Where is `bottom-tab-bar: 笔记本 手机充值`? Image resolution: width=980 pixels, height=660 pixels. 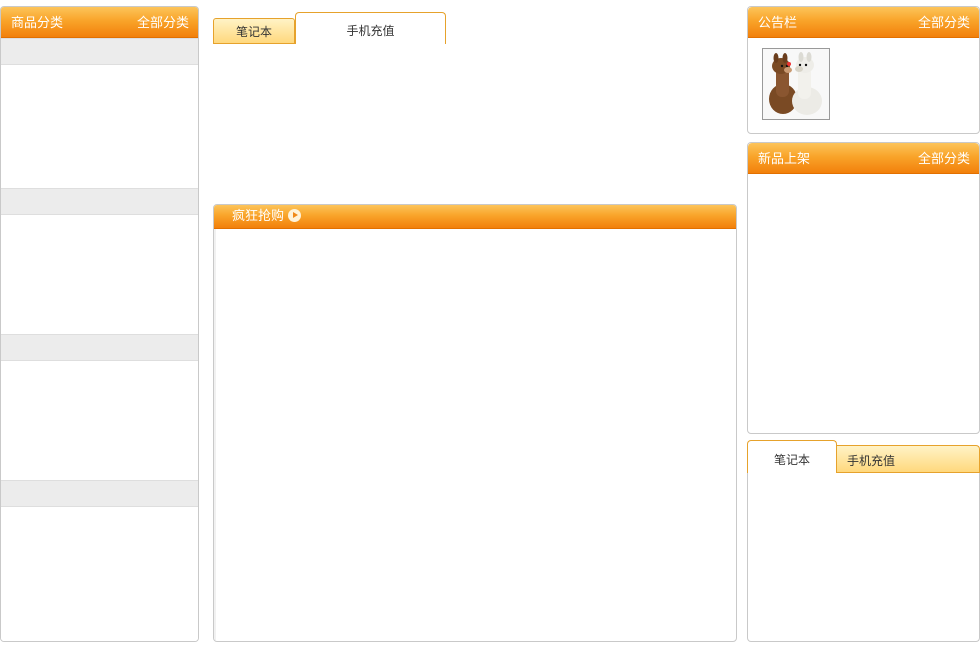 bottom-tab-bar: 笔记本 手机充值 is located at coordinates (863, 456).